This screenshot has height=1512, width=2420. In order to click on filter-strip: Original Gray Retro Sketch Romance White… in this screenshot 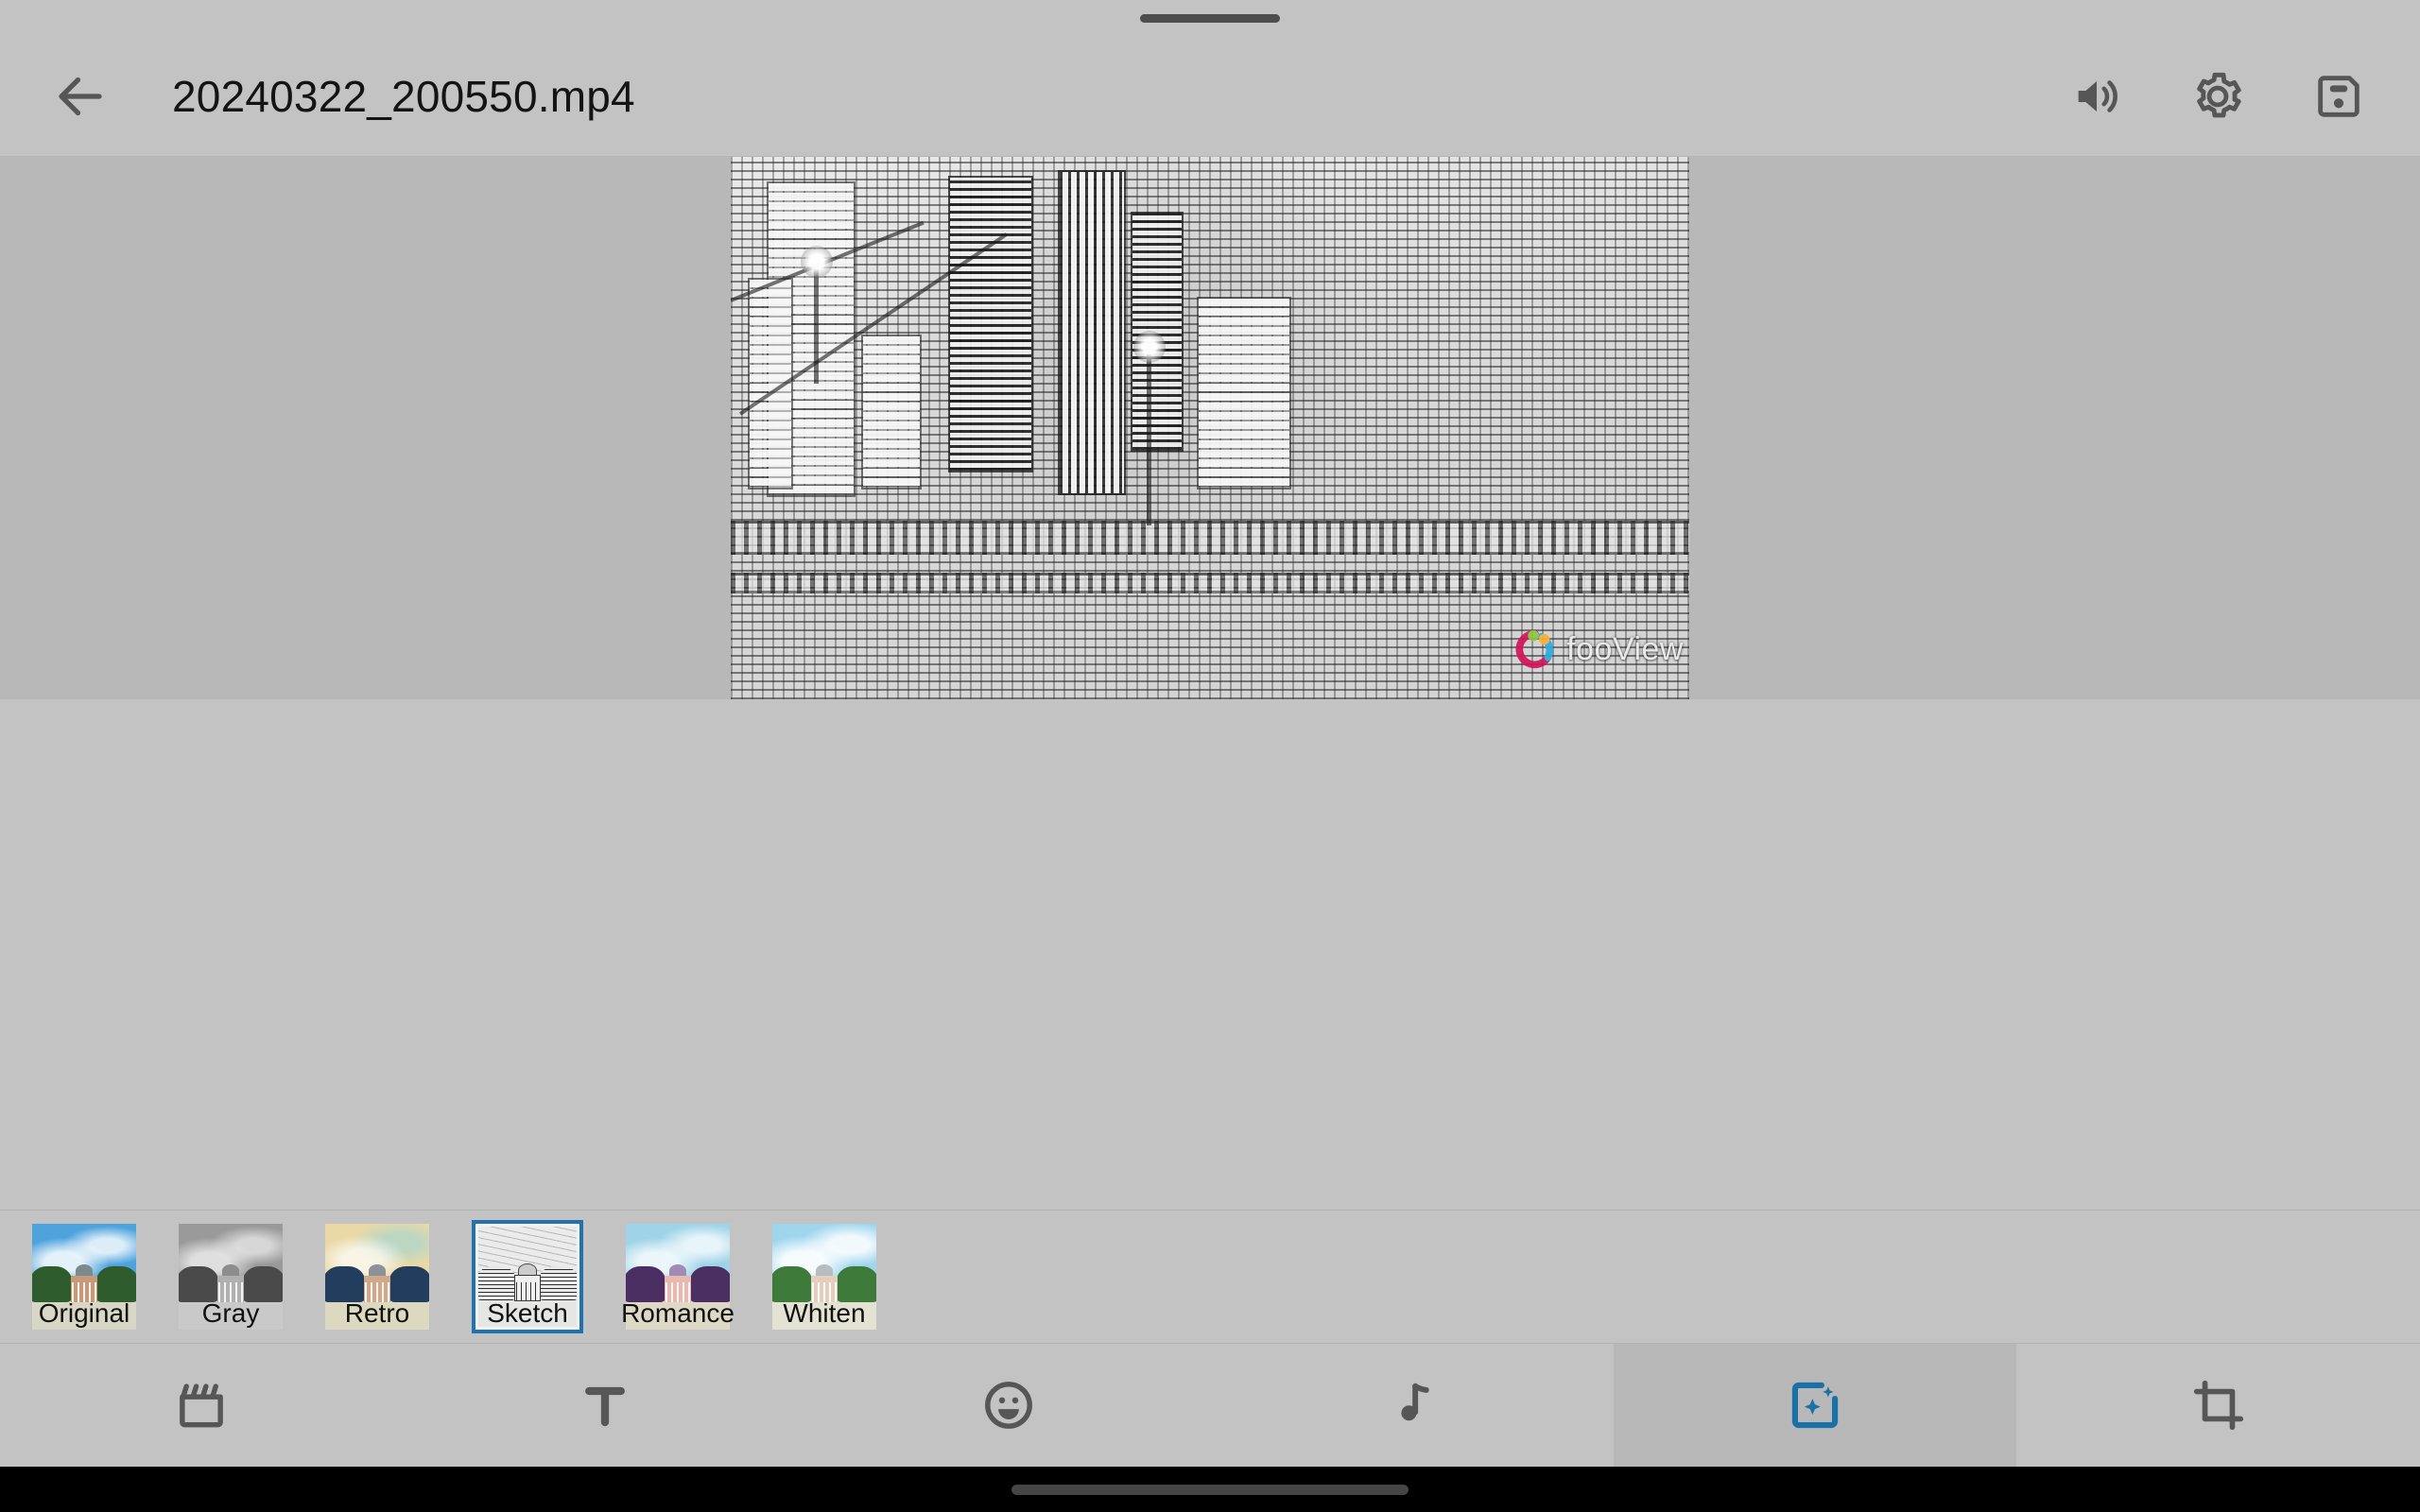, I will do `click(1210, 1277)`.